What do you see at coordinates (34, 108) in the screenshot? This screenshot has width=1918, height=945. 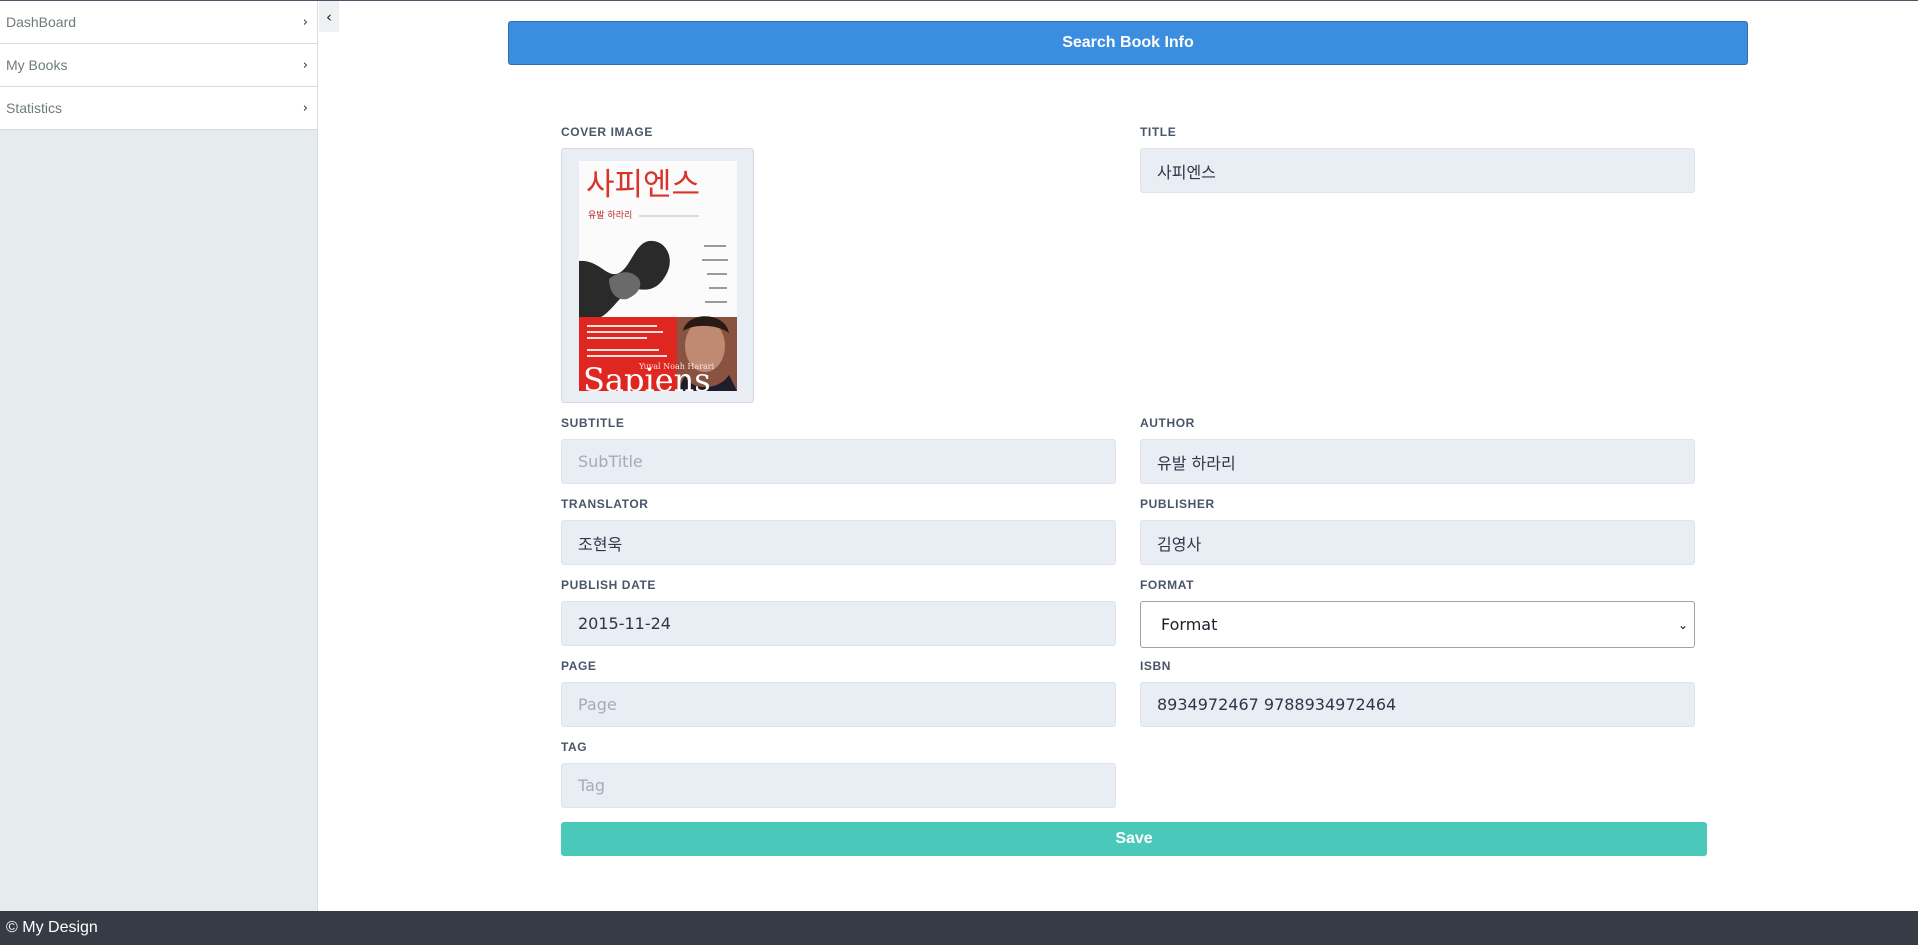 I see `sidebar-item-label: Statistics` at bounding box center [34, 108].